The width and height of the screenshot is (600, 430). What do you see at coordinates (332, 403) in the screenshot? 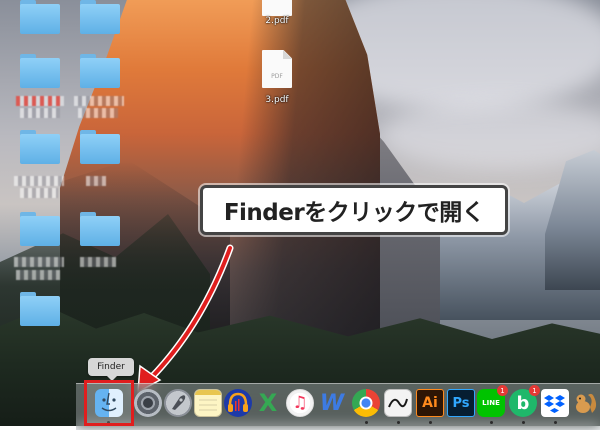
I see `word-icon: W` at bounding box center [332, 403].